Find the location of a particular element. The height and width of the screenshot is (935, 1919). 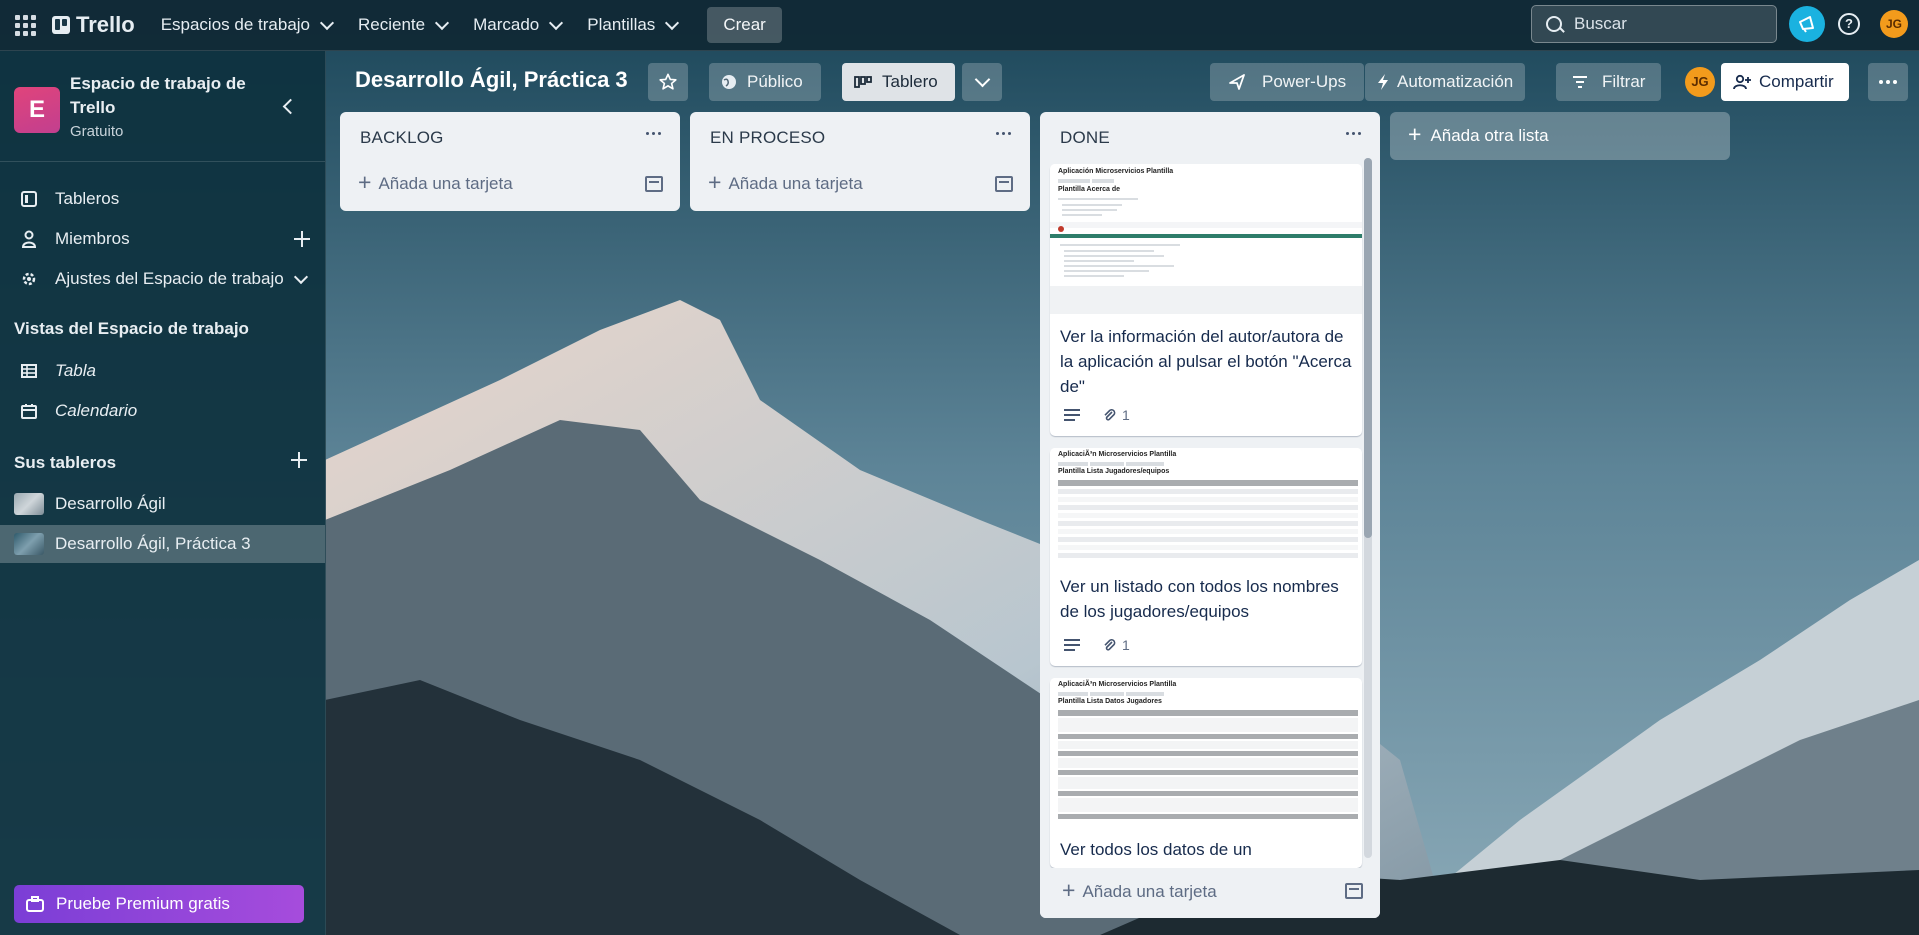

visibility-label: Público is located at coordinates (775, 81).